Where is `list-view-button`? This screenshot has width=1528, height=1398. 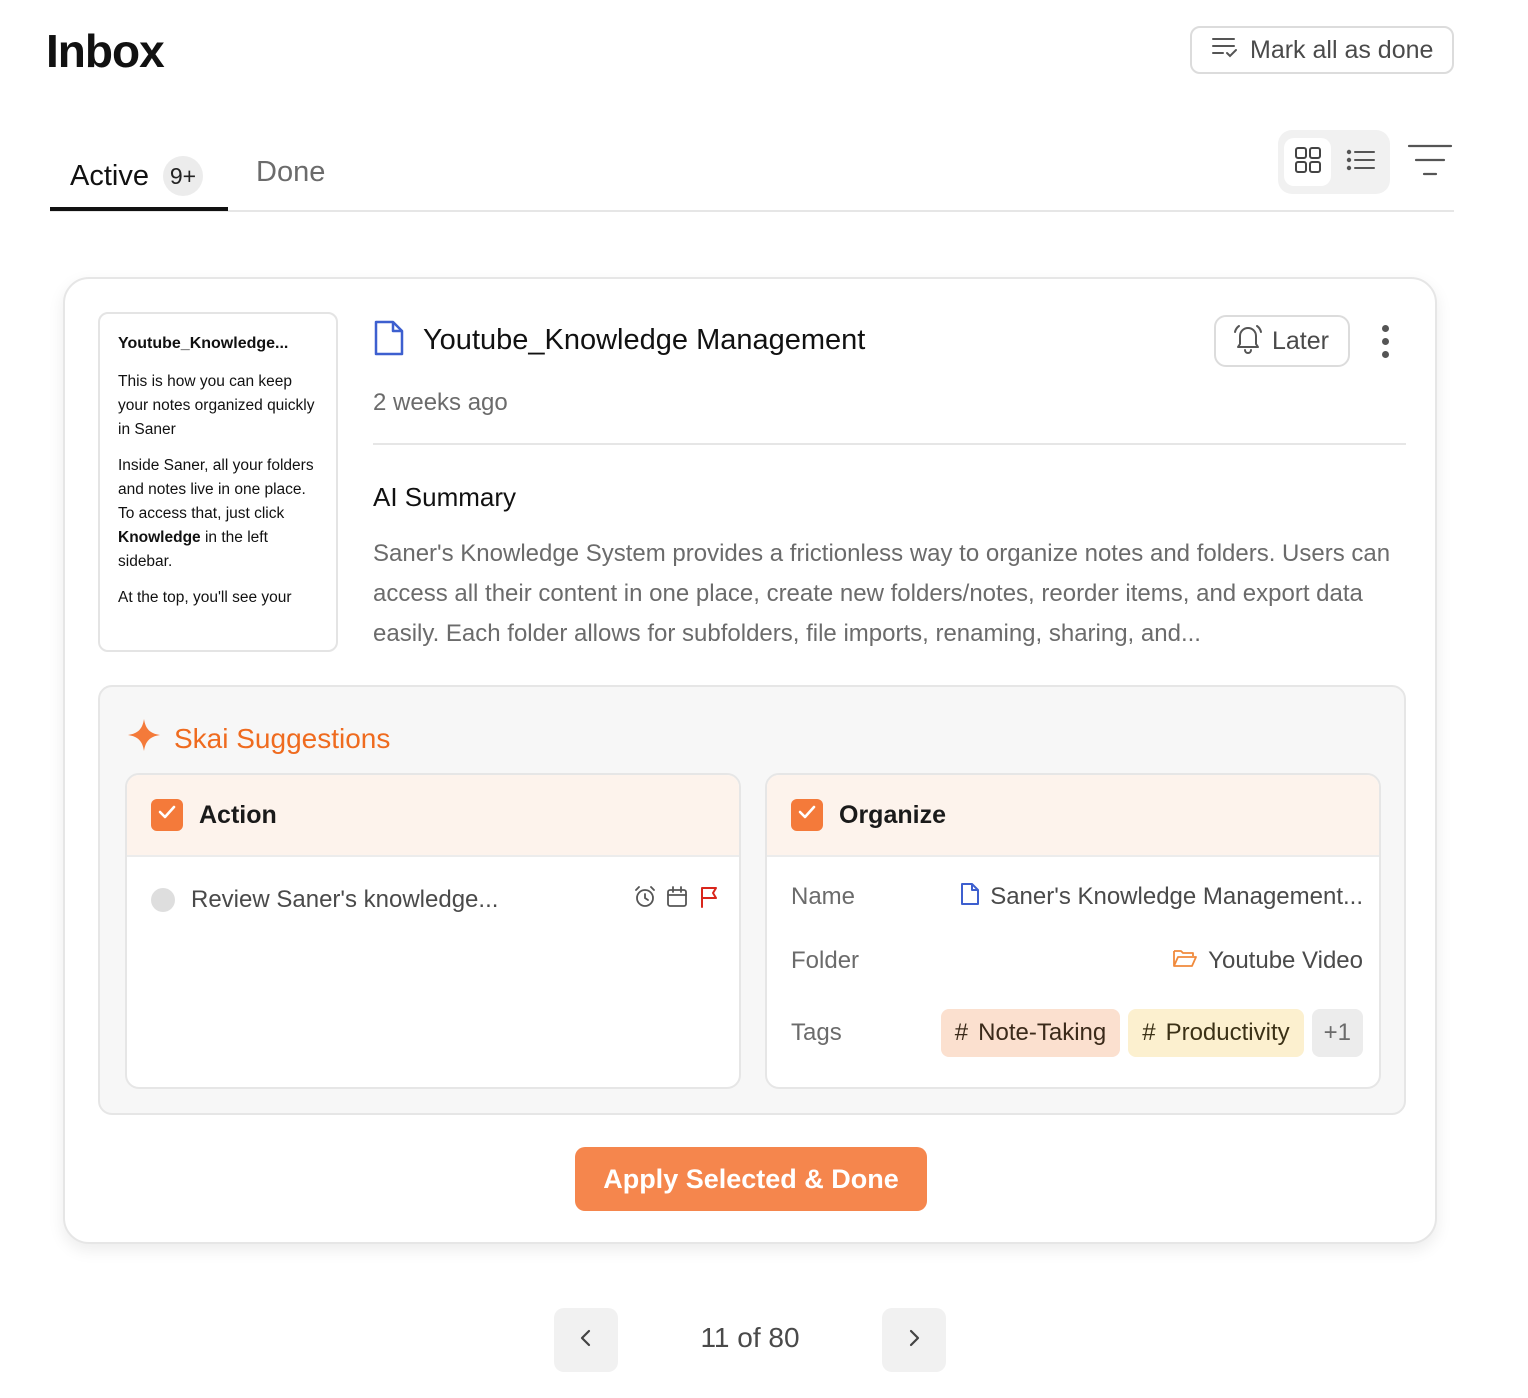
list-view-button is located at coordinates (1360, 162).